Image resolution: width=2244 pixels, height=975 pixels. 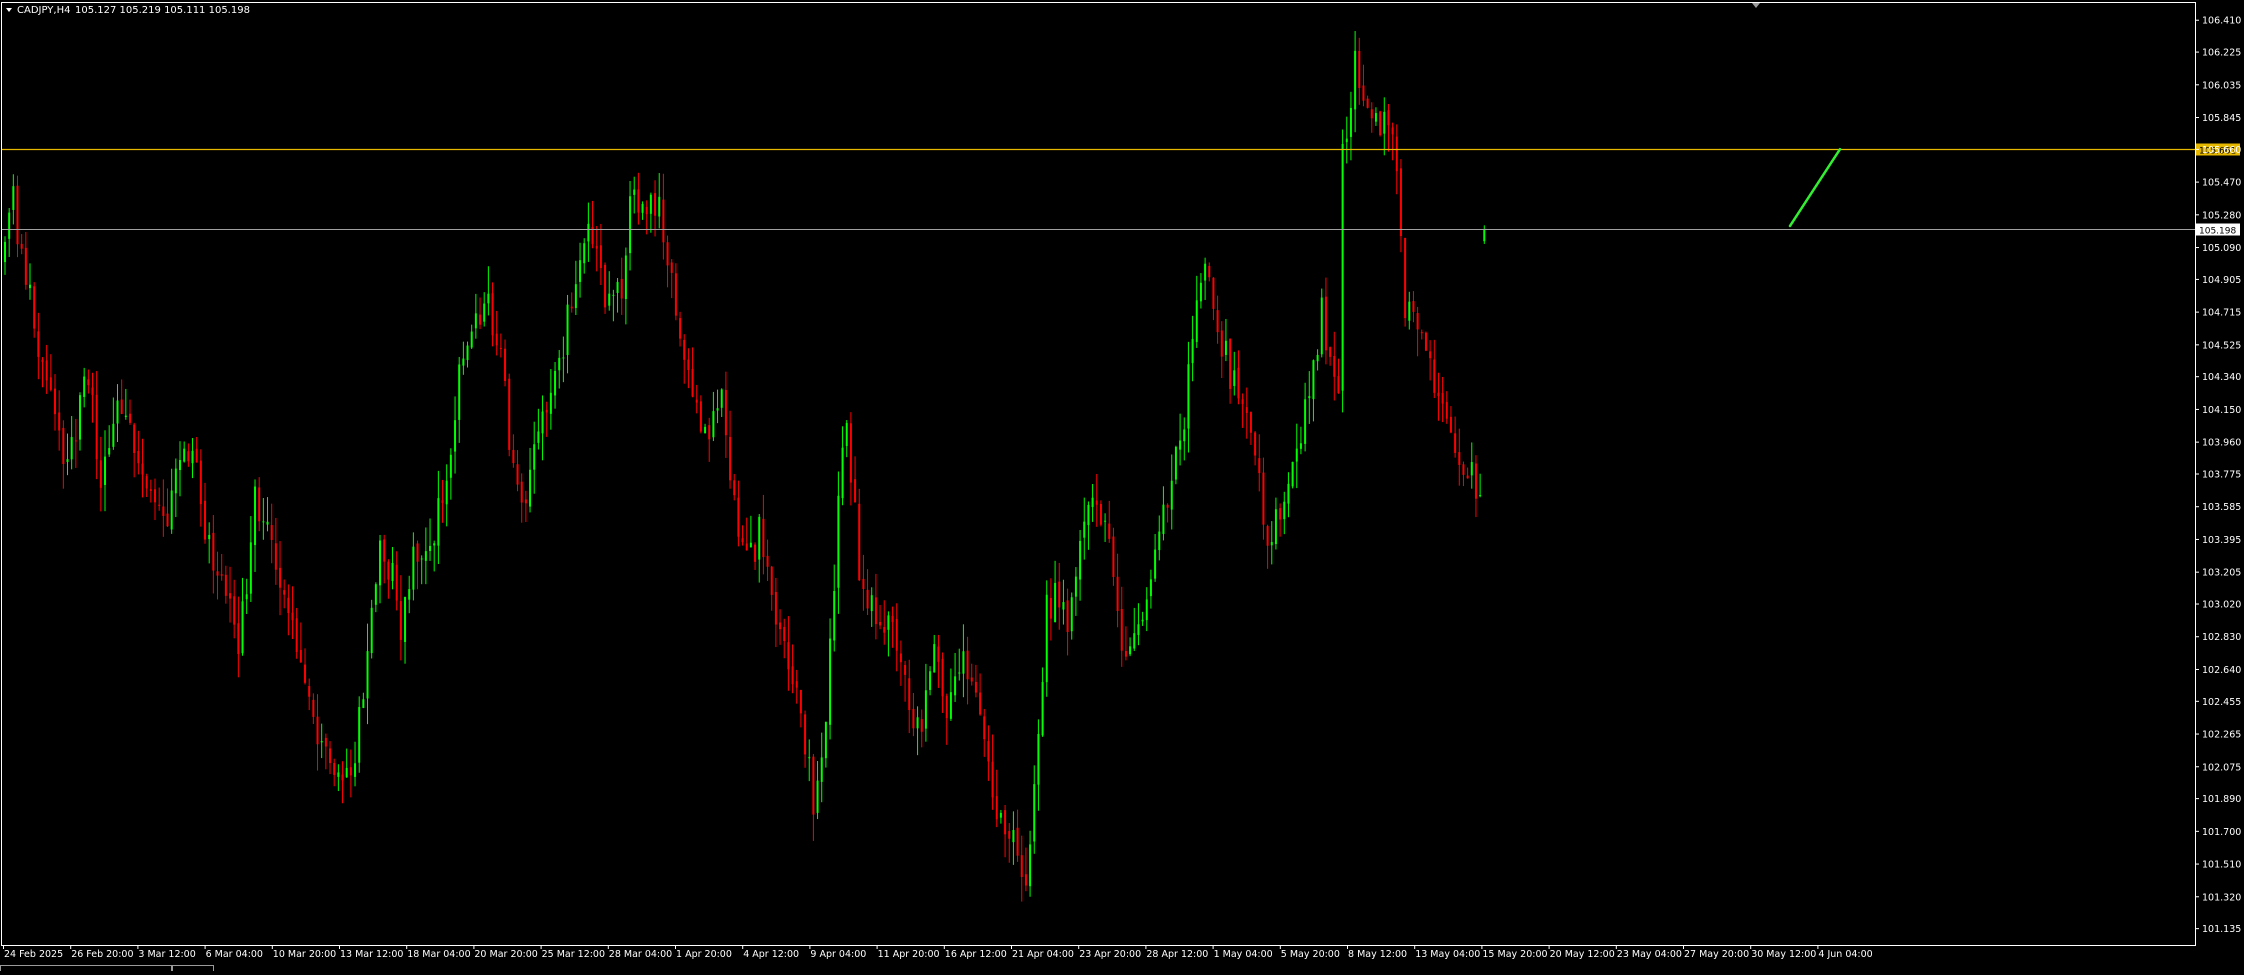 What do you see at coordinates (1514, 954) in the screenshot?
I see `x-tick-label: 15 May 20:00` at bounding box center [1514, 954].